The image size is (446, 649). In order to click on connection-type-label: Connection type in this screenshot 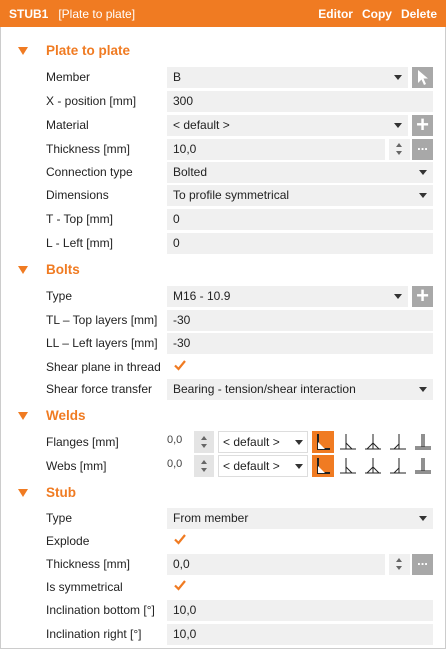, I will do `click(89, 172)`.